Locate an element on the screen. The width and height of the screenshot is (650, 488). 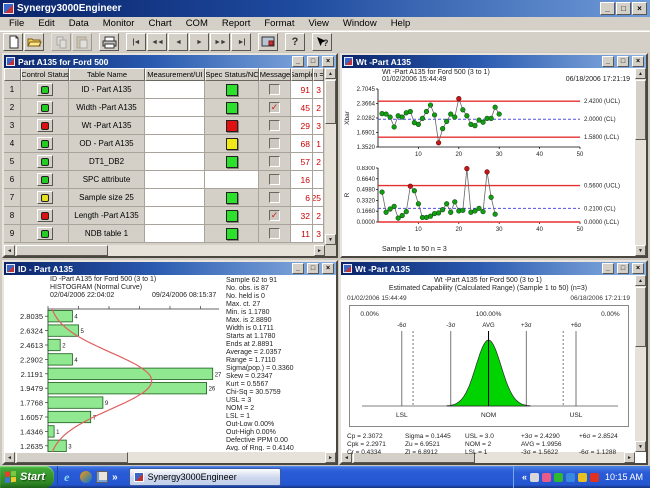
restore-button: □ is located at coordinates (623, 8).